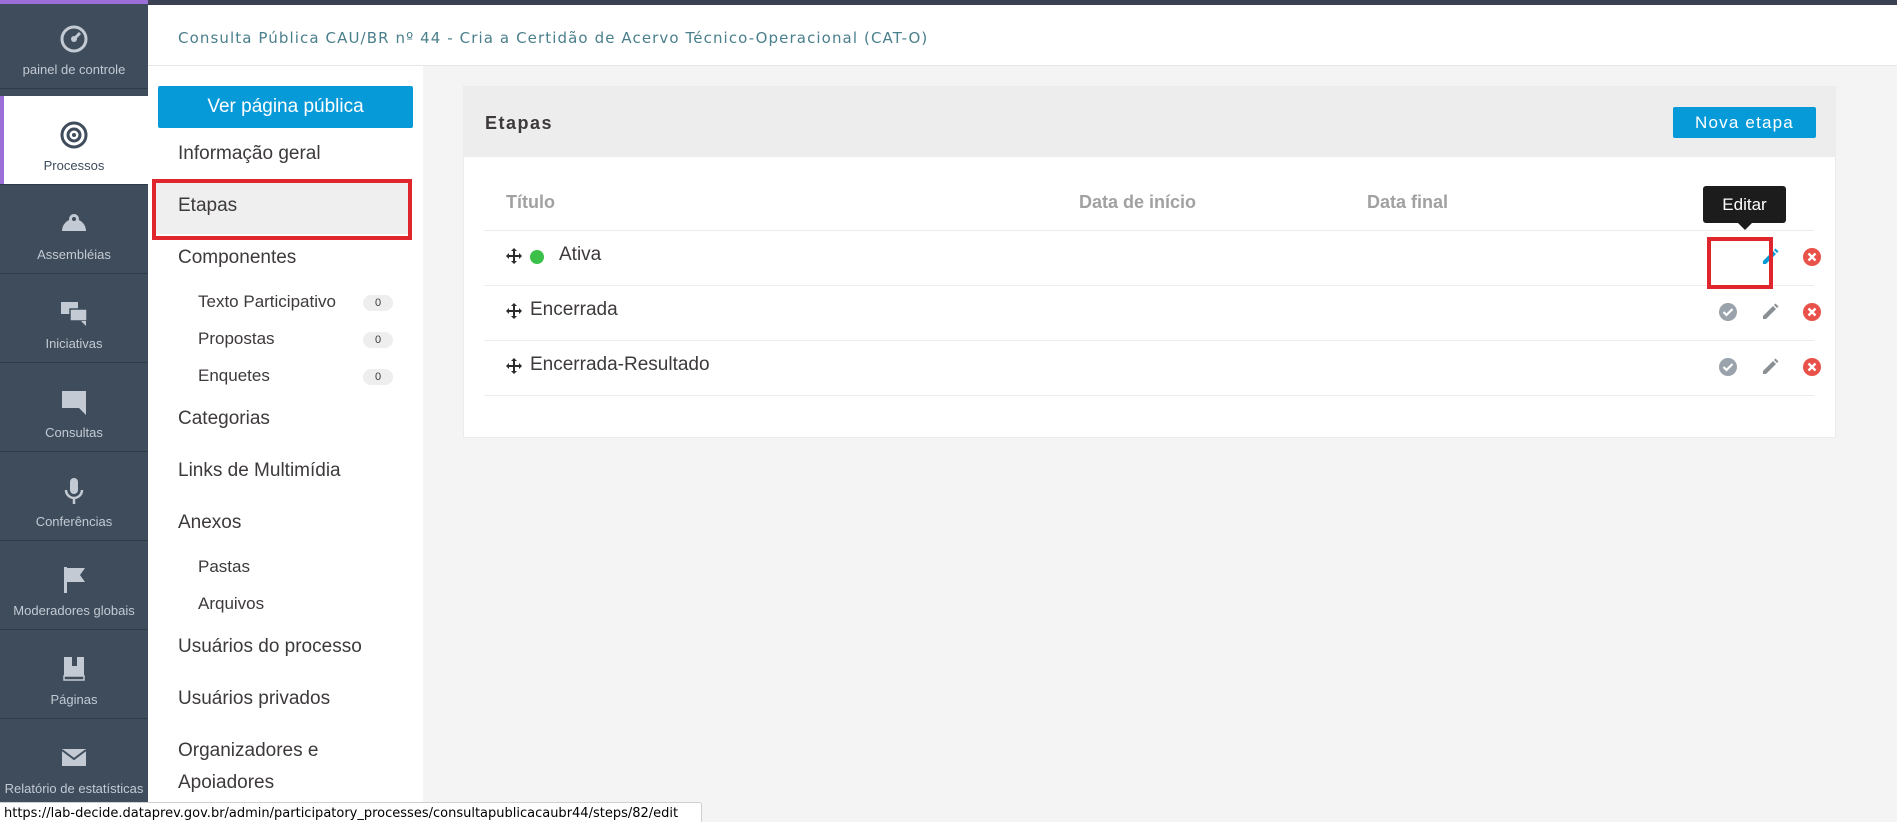 The width and height of the screenshot is (1897, 822). Describe the element at coordinates (1149, 395) in the screenshot. I see `row-divider` at that location.